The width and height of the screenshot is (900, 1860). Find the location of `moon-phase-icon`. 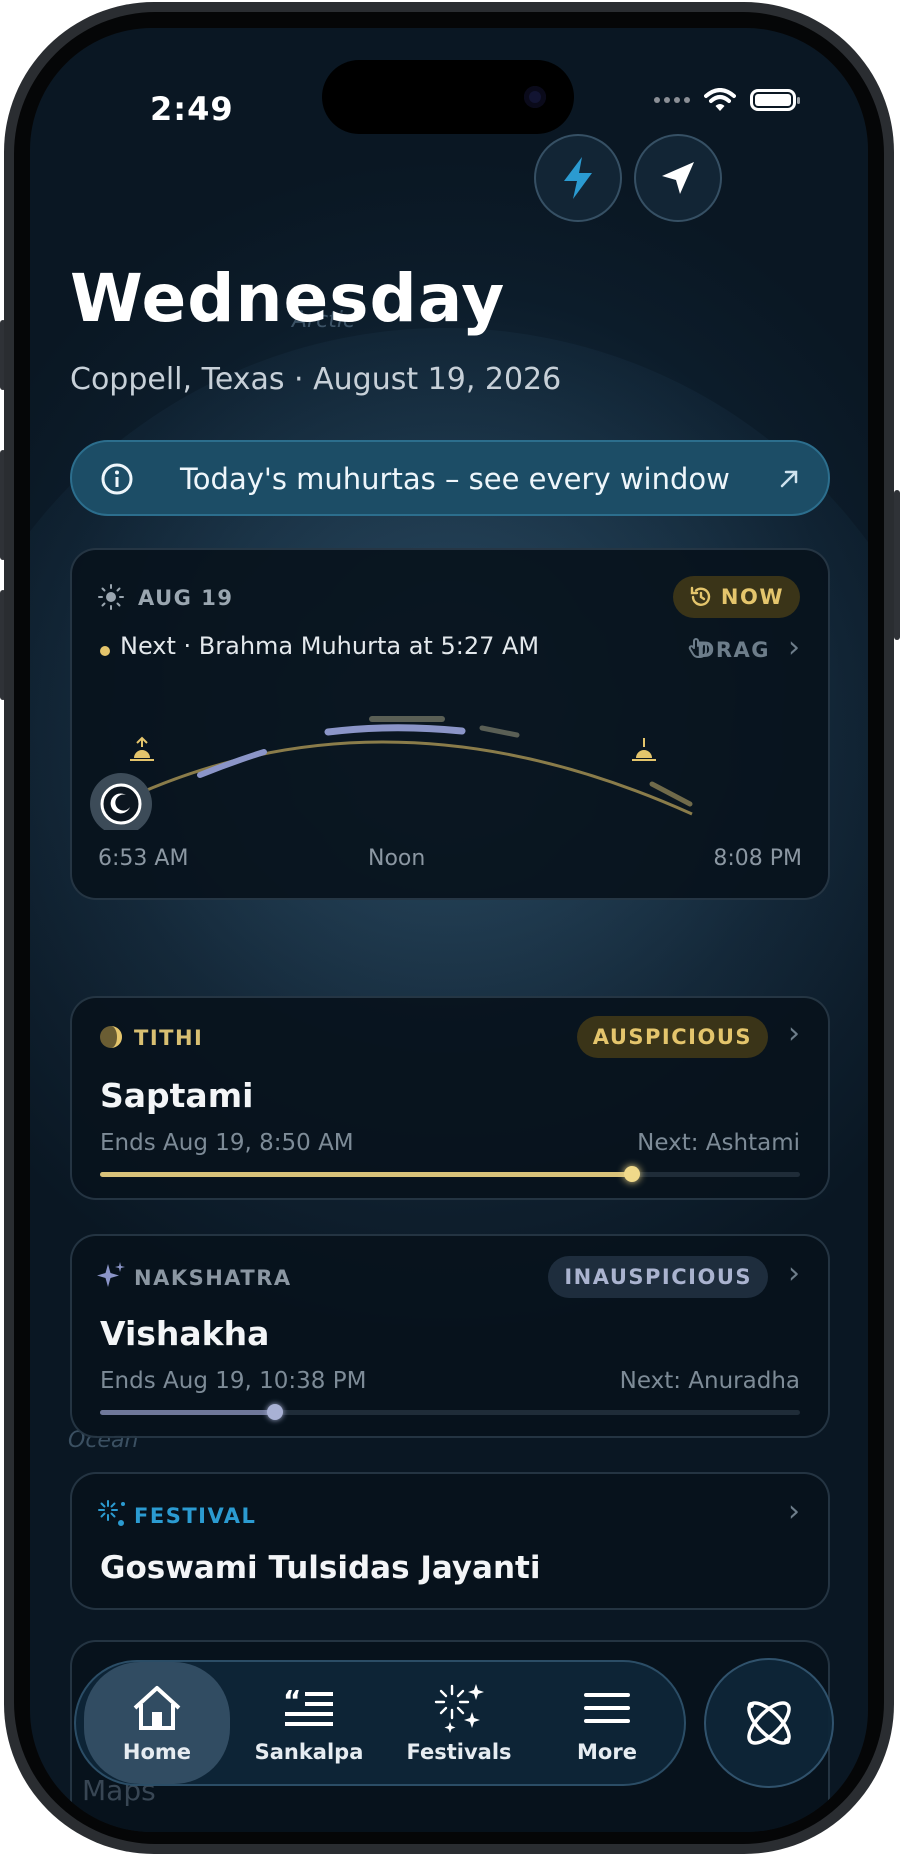

moon-phase-icon is located at coordinates (111, 1037).